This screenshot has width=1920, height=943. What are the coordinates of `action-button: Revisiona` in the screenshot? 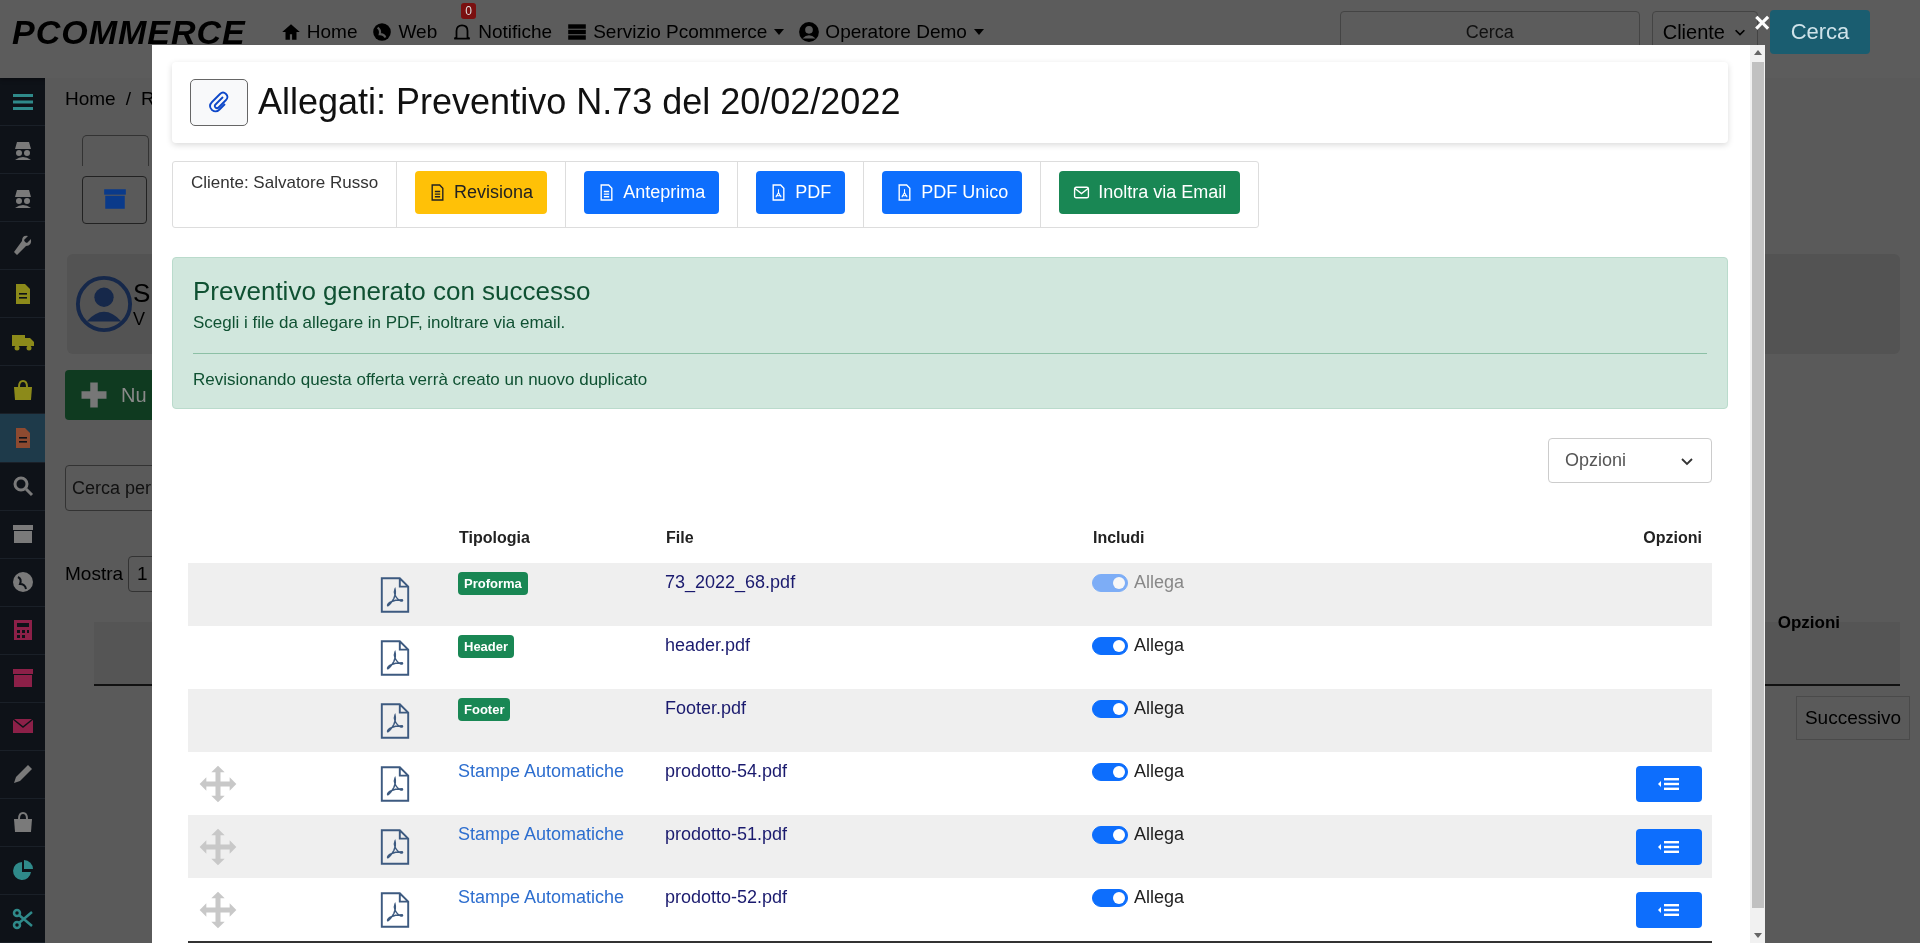 It's located at (481, 192).